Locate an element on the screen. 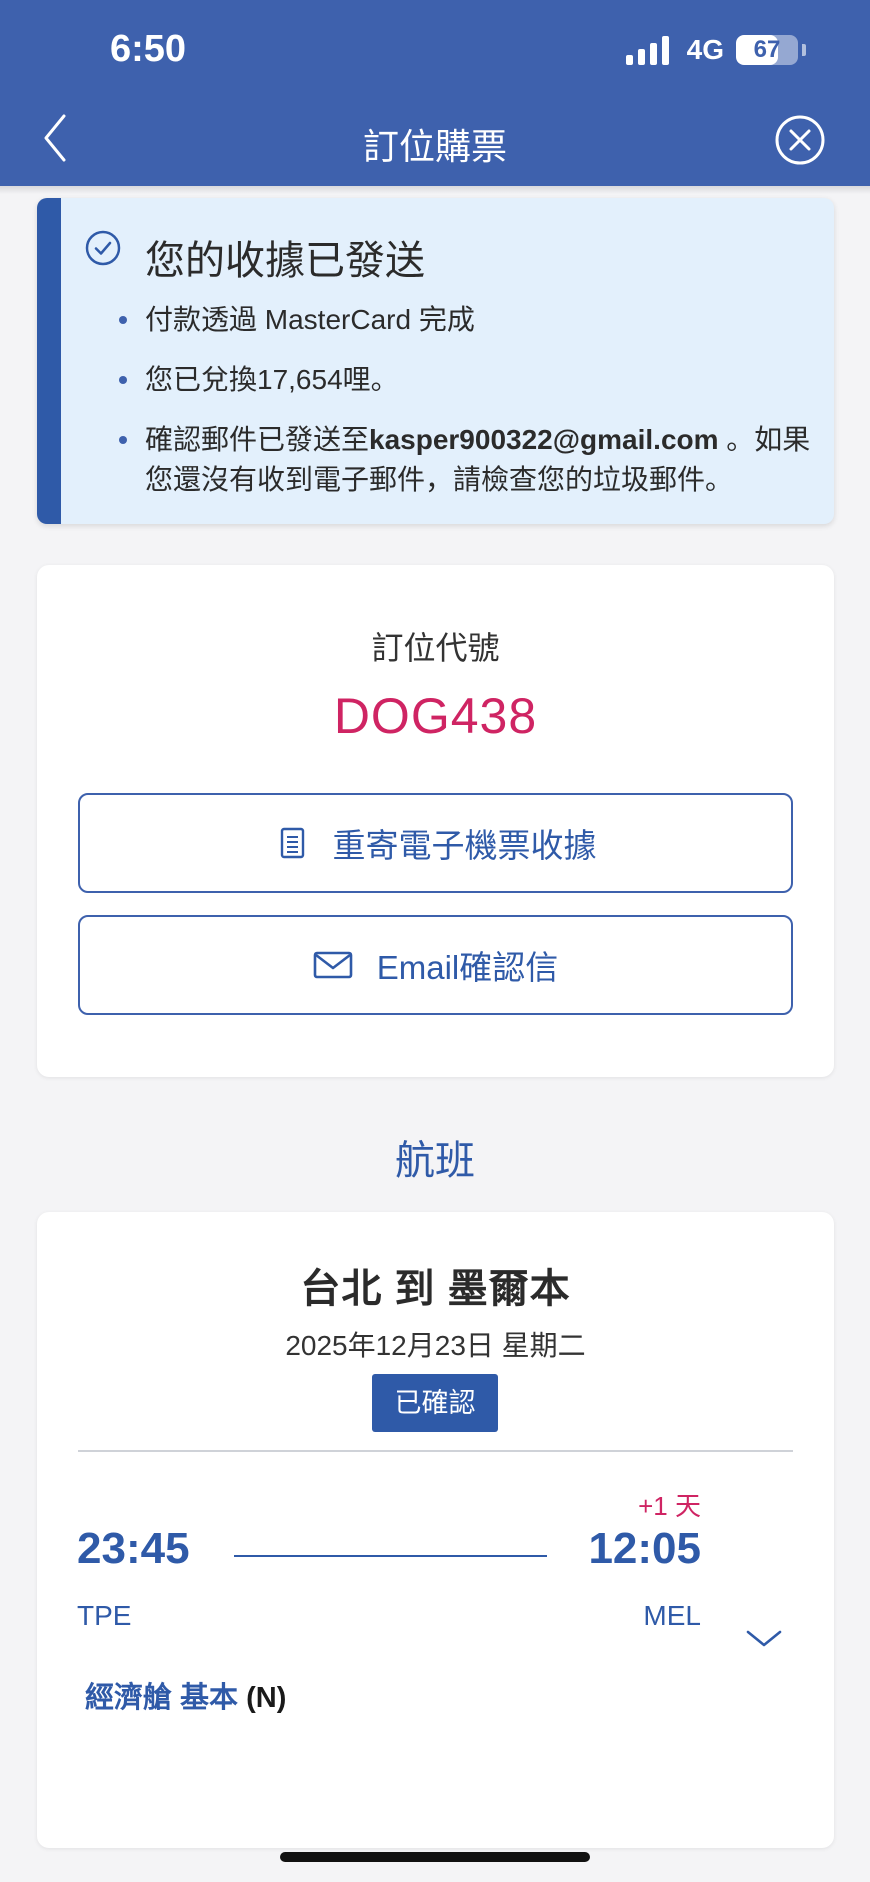 This screenshot has height=1882, width=870. status-indicators: 4G 67 is located at coordinates (715, 50).